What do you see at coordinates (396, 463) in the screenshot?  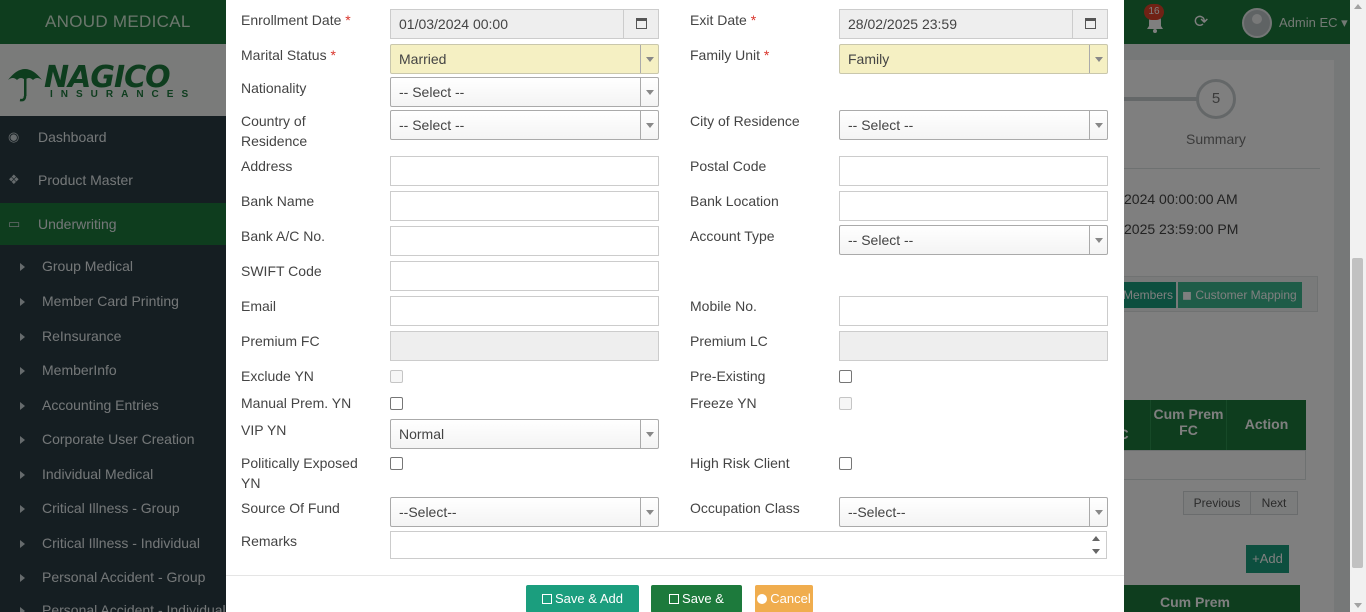 I see `politically-exposed-yn-checkbox` at bounding box center [396, 463].